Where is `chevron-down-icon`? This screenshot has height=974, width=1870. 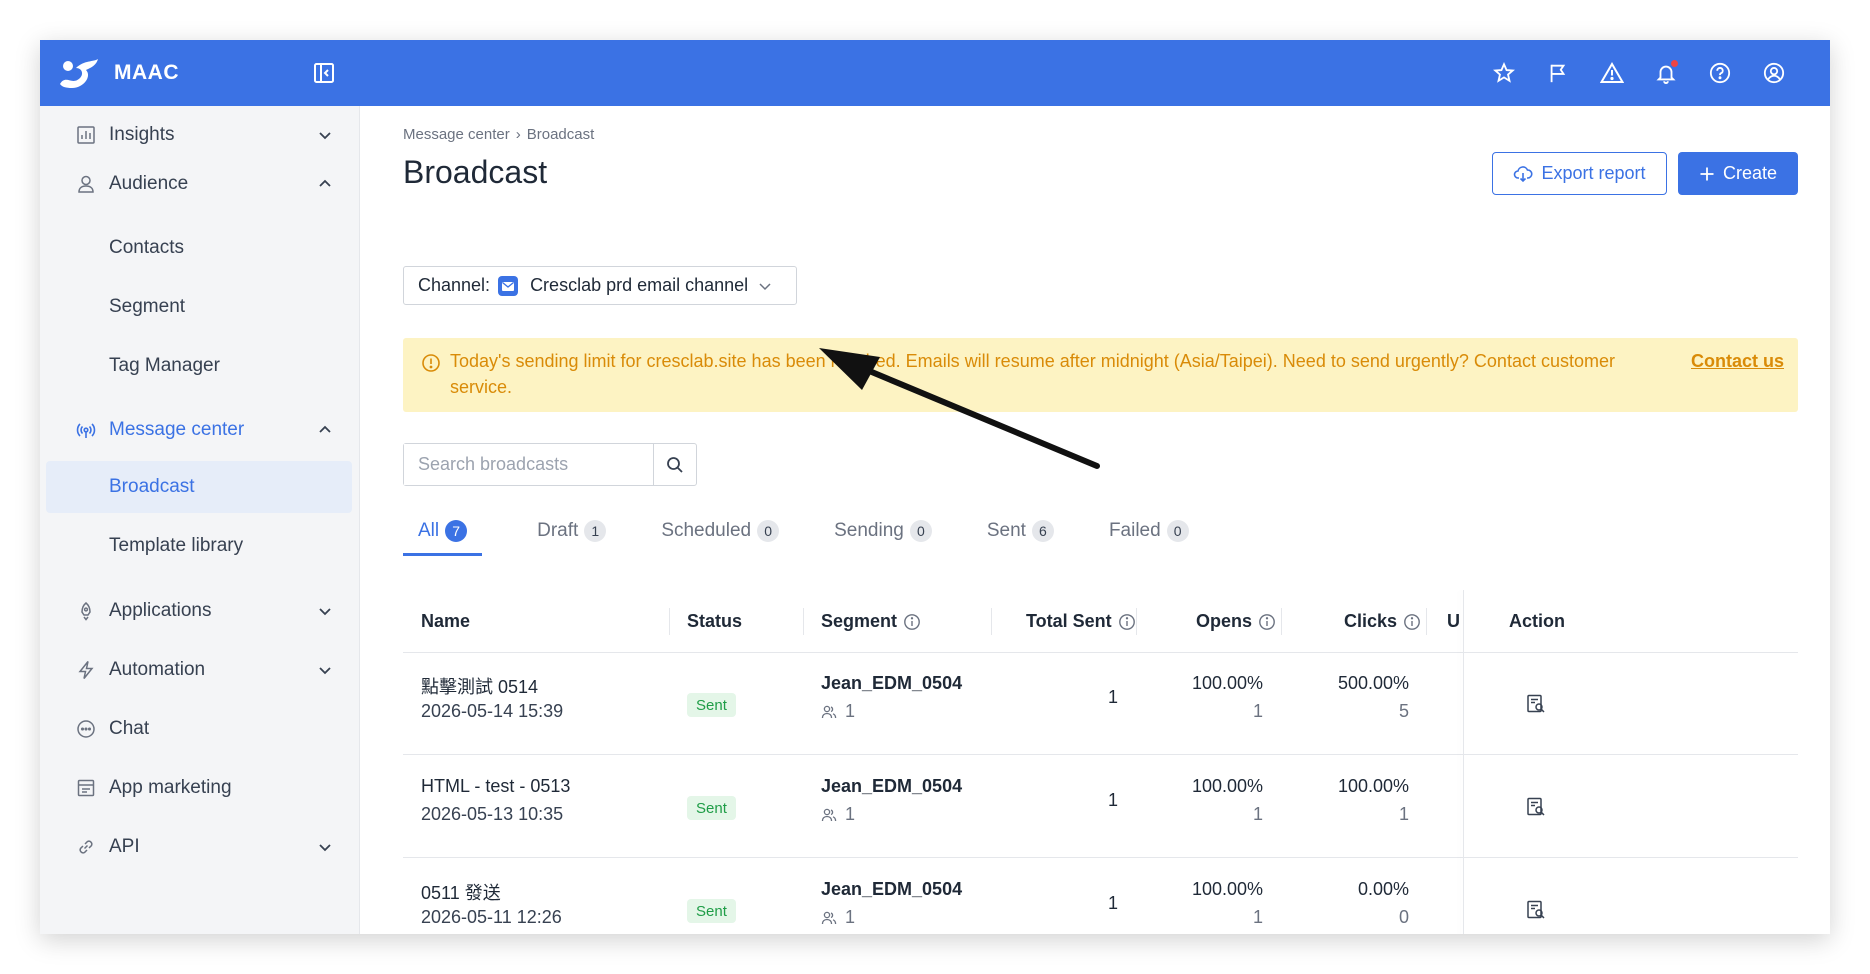
chevron-down-icon is located at coordinates (325, 136).